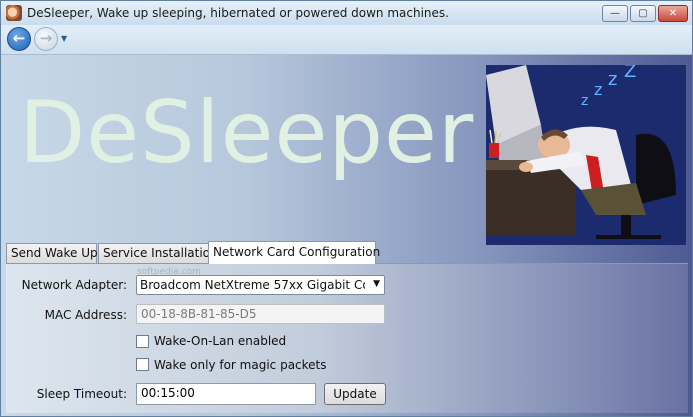 Image resolution: width=693 pixels, height=417 pixels. Describe the element at coordinates (376, 284) in the screenshot. I see `dropdown-arrow-icon: ▼` at that location.